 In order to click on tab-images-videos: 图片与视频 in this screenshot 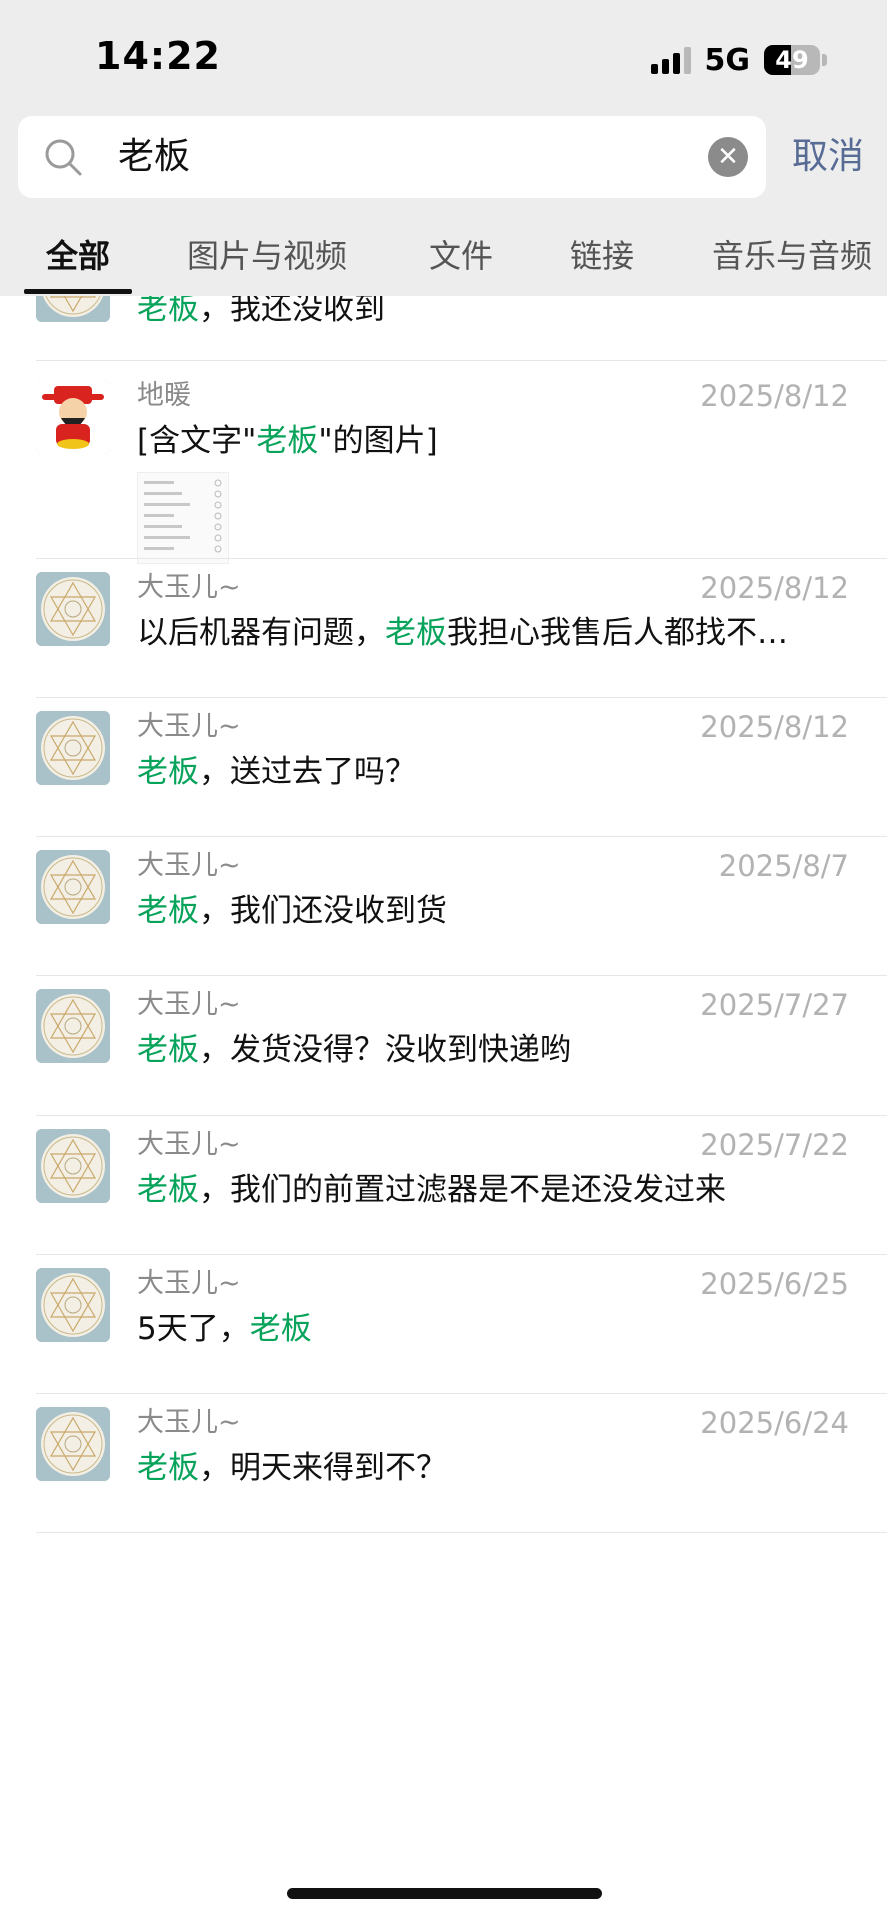, I will do `click(267, 262)`.